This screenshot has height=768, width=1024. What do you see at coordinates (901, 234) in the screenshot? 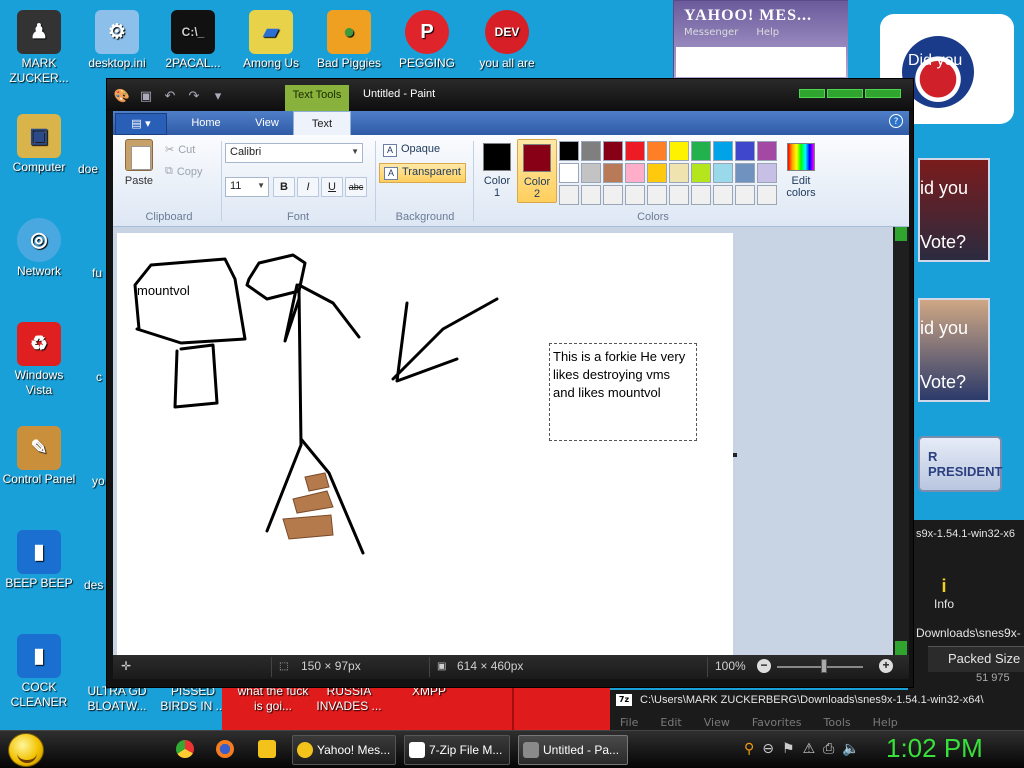
I see `scroll-up-button` at bounding box center [901, 234].